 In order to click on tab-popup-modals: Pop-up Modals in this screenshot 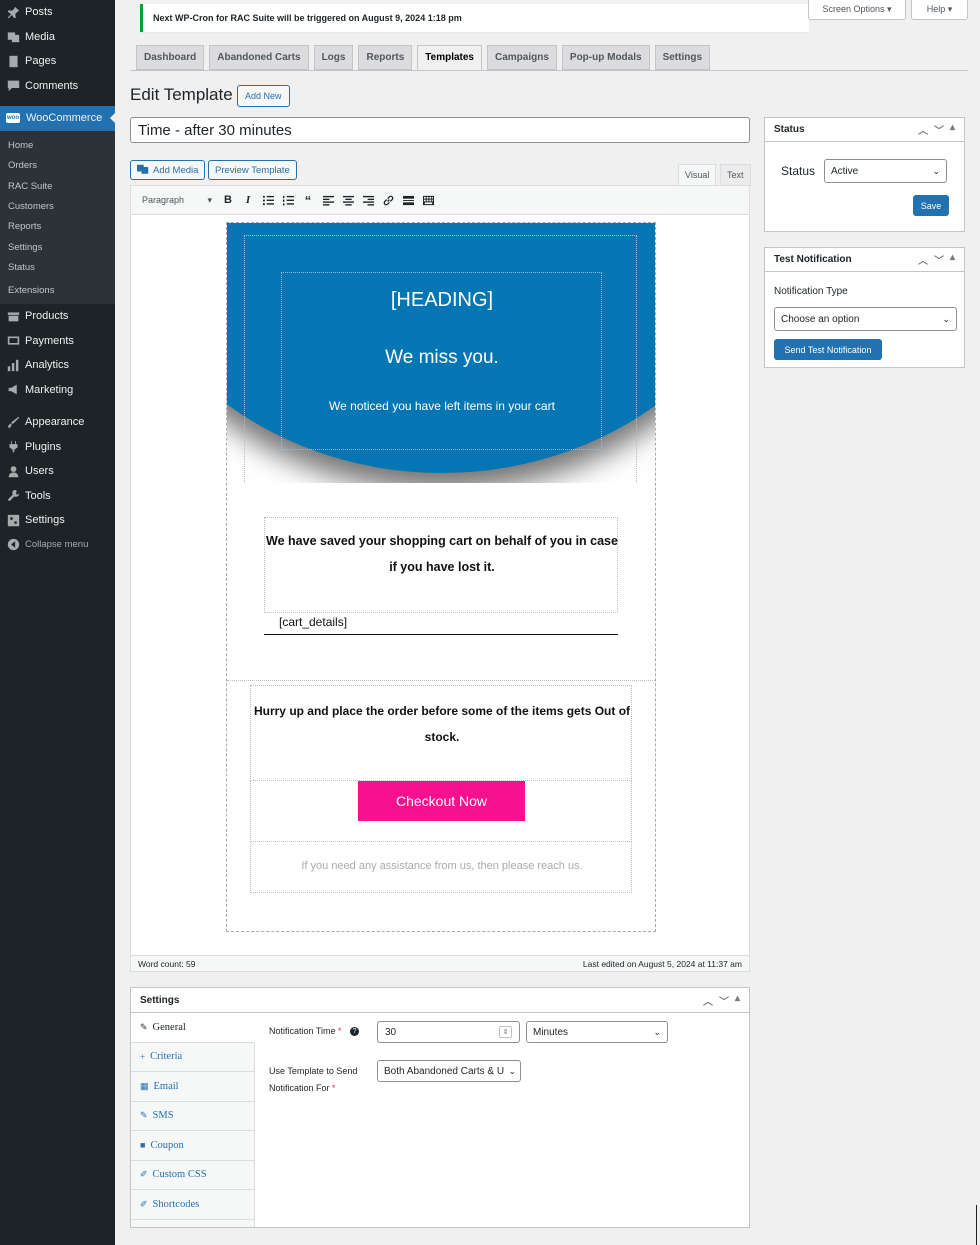, I will do `click(605, 57)`.